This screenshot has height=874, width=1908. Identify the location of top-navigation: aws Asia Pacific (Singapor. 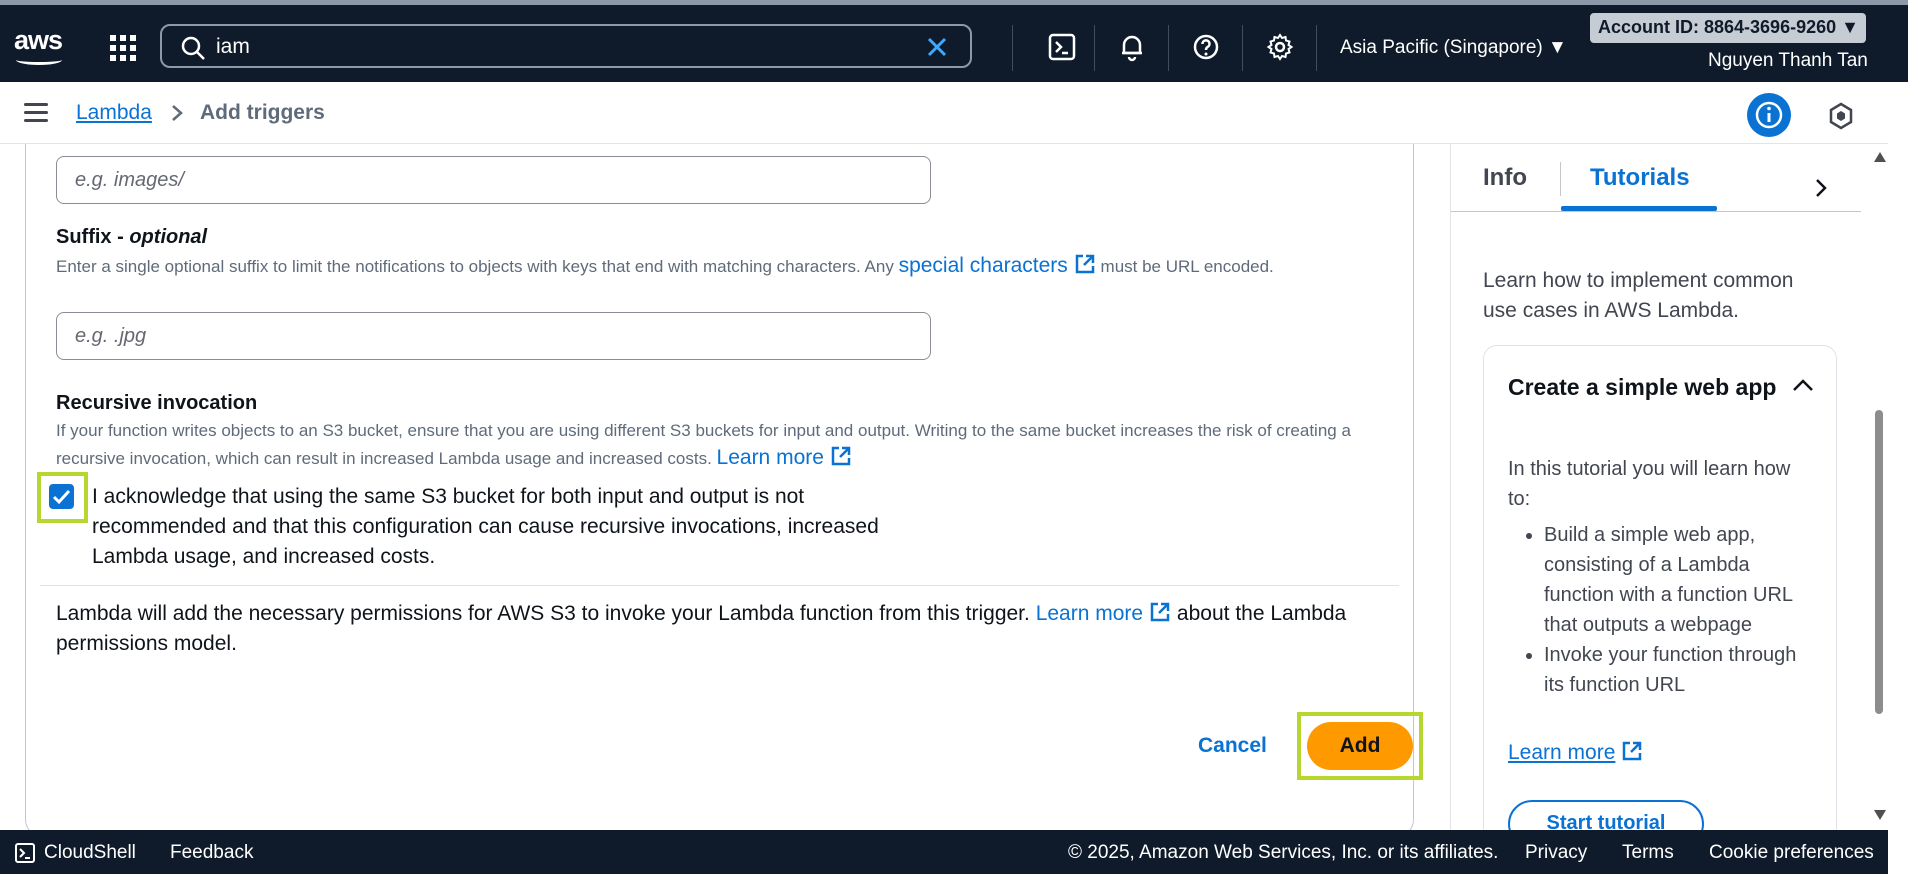
(954, 41).